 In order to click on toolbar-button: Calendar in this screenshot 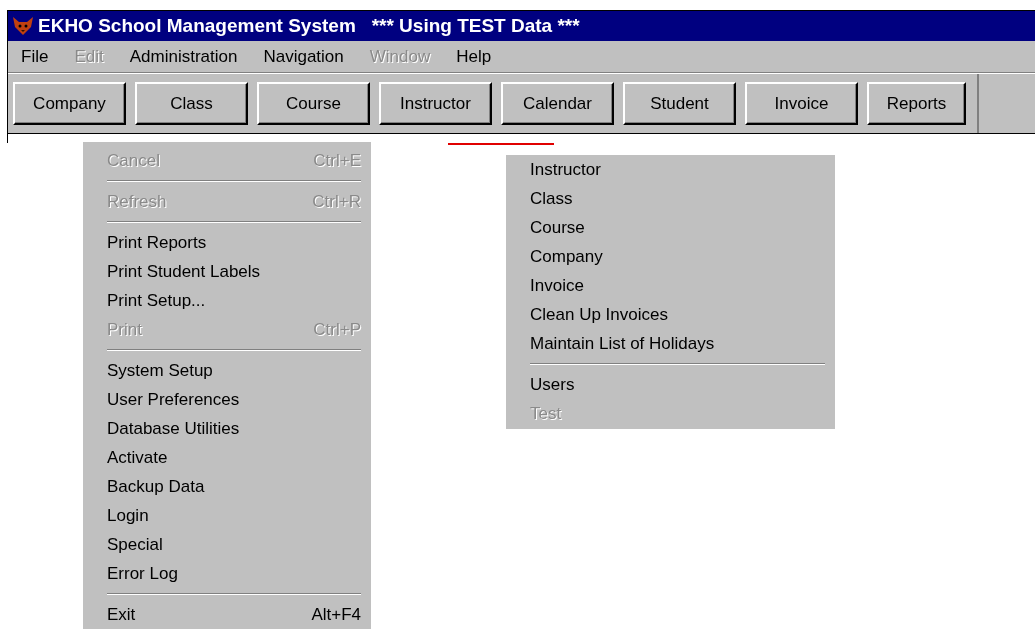, I will do `click(557, 103)`.